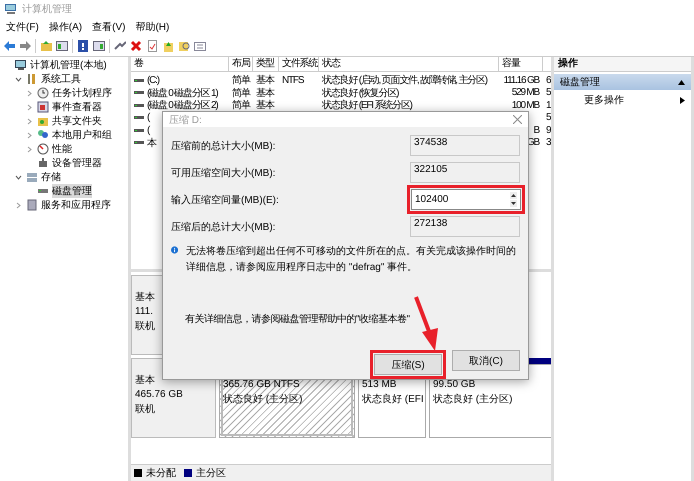  What do you see at coordinates (182, 105) in the screenshot?
I see `table-cell-text: (磁盘 0 磁盘分区 2)` at bounding box center [182, 105].